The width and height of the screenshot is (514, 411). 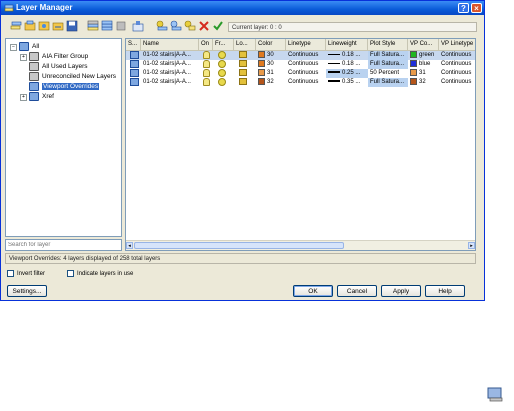 What do you see at coordinates (72, 76) in the screenshot?
I see `tree-node-unreconciled: Unreconciled New Layers` at bounding box center [72, 76].